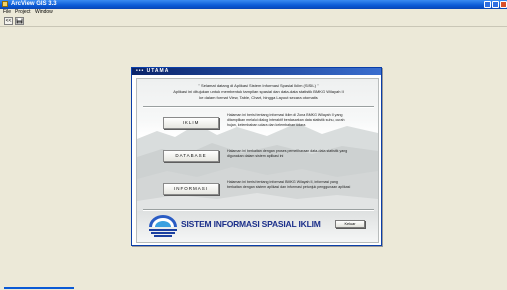 The image size is (507, 290). What do you see at coordinates (253, 21) in the screenshot?
I see `toolbar: <<` at bounding box center [253, 21].